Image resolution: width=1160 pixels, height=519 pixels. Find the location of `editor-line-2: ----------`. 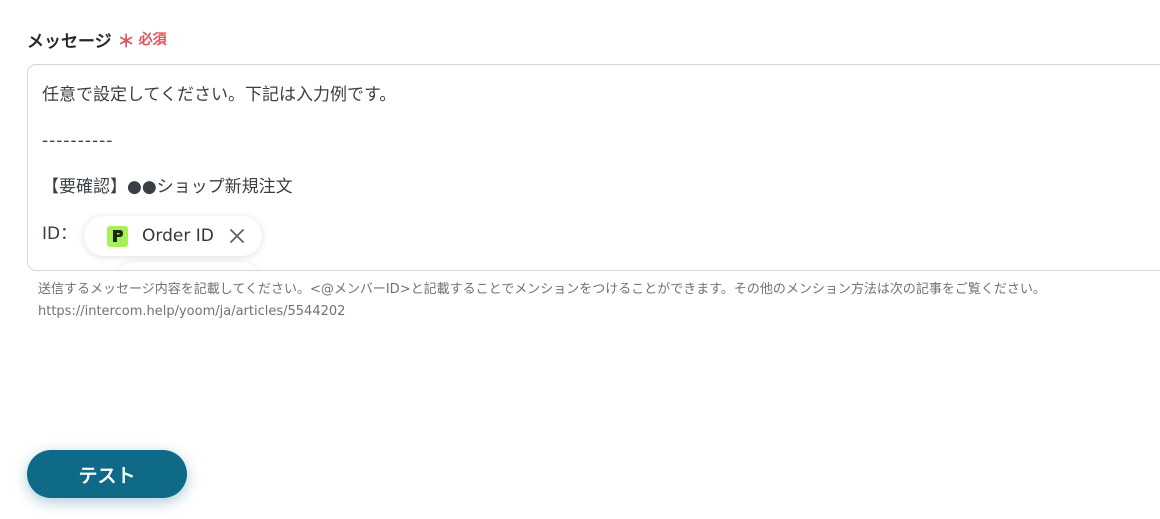

editor-line-2: ---------- is located at coordinates (78, 141).